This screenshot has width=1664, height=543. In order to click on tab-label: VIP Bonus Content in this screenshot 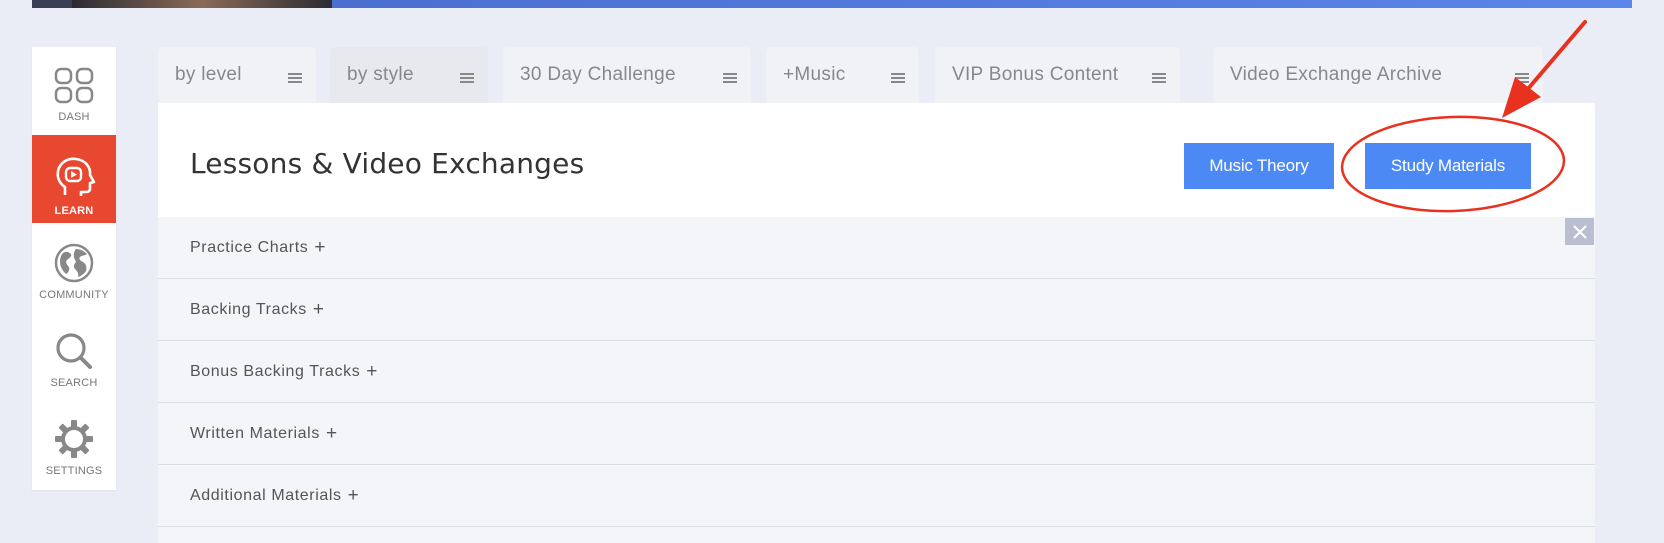, I will do `click(1035, 74)`.